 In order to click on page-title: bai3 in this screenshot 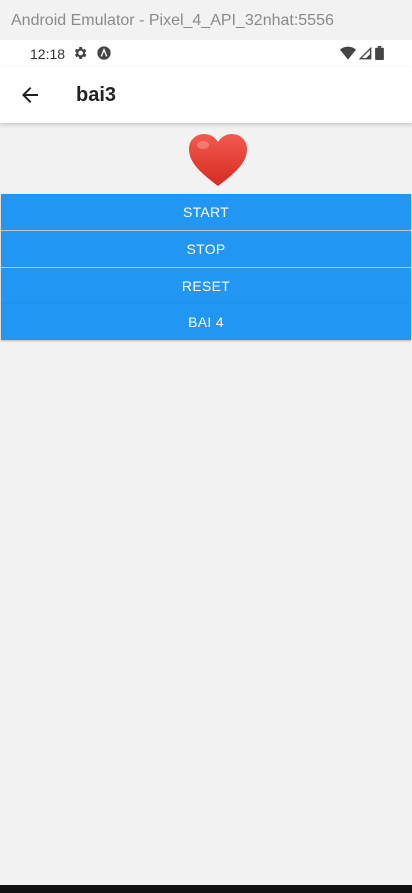, I will do `click(96, 95)`.